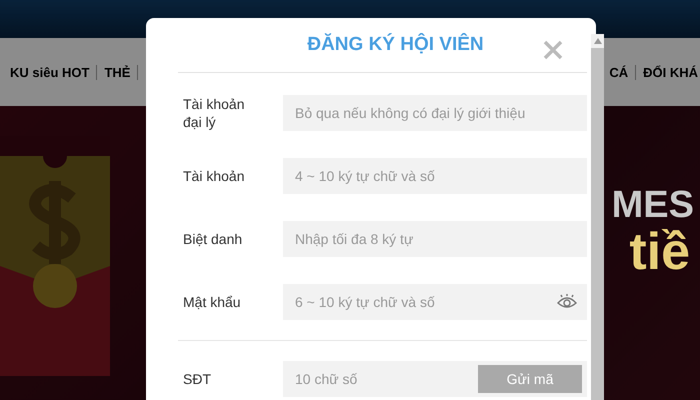 The image size is (700, 400). What do you see at coordinates (213, 239) in the screenshot?
I see `field-label: Biệt danh` at bounding box center [213, 239].